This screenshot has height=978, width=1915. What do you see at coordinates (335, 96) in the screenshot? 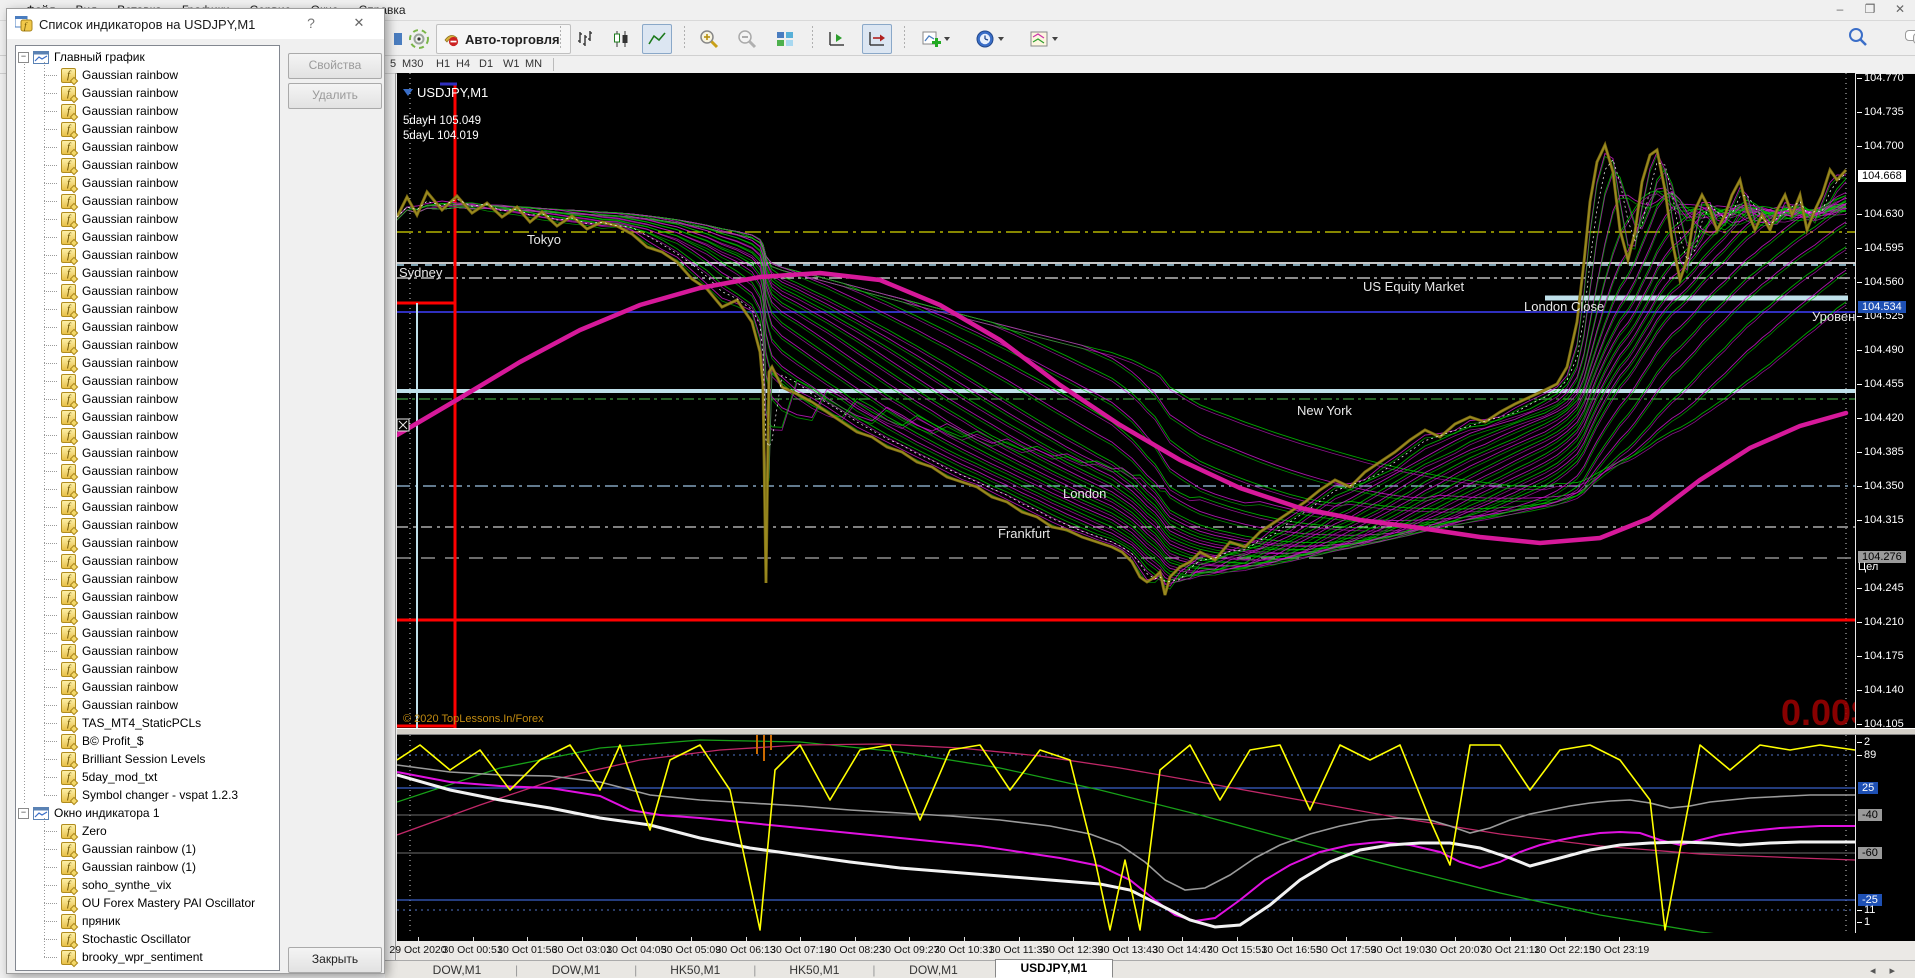
I see `delete-button: Удалить` at bounding box center [335, 96].